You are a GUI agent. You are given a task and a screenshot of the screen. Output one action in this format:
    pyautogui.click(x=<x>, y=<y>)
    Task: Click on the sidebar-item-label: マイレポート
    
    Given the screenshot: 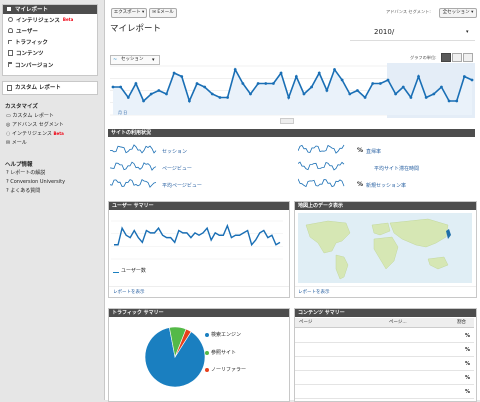 What is the action you would take?
    pyautogui.click(x=32, y=9)
    